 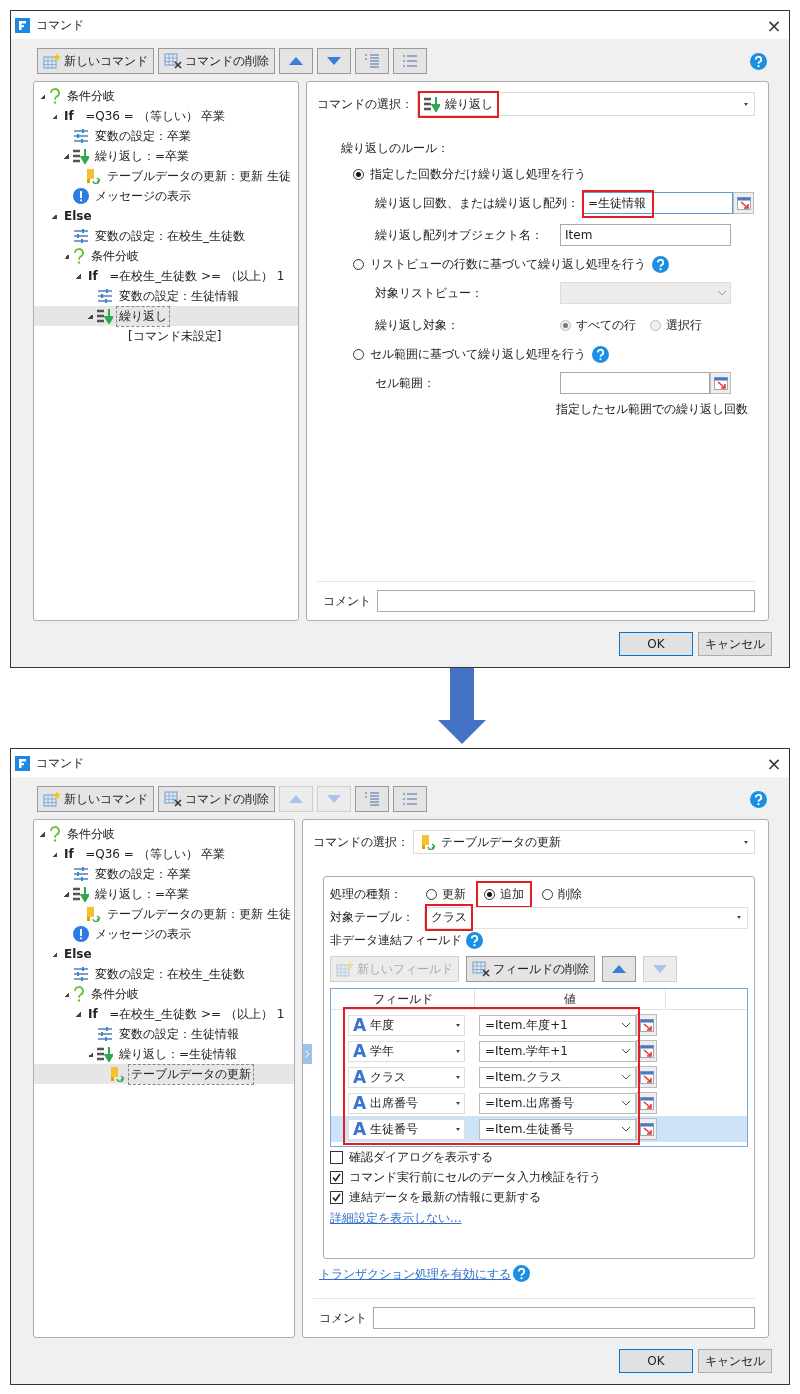 What do you see at coordinates (166, 316) in the screenshot?
I see `tree-item: 繰り返し` at bounding box center [166, 316].